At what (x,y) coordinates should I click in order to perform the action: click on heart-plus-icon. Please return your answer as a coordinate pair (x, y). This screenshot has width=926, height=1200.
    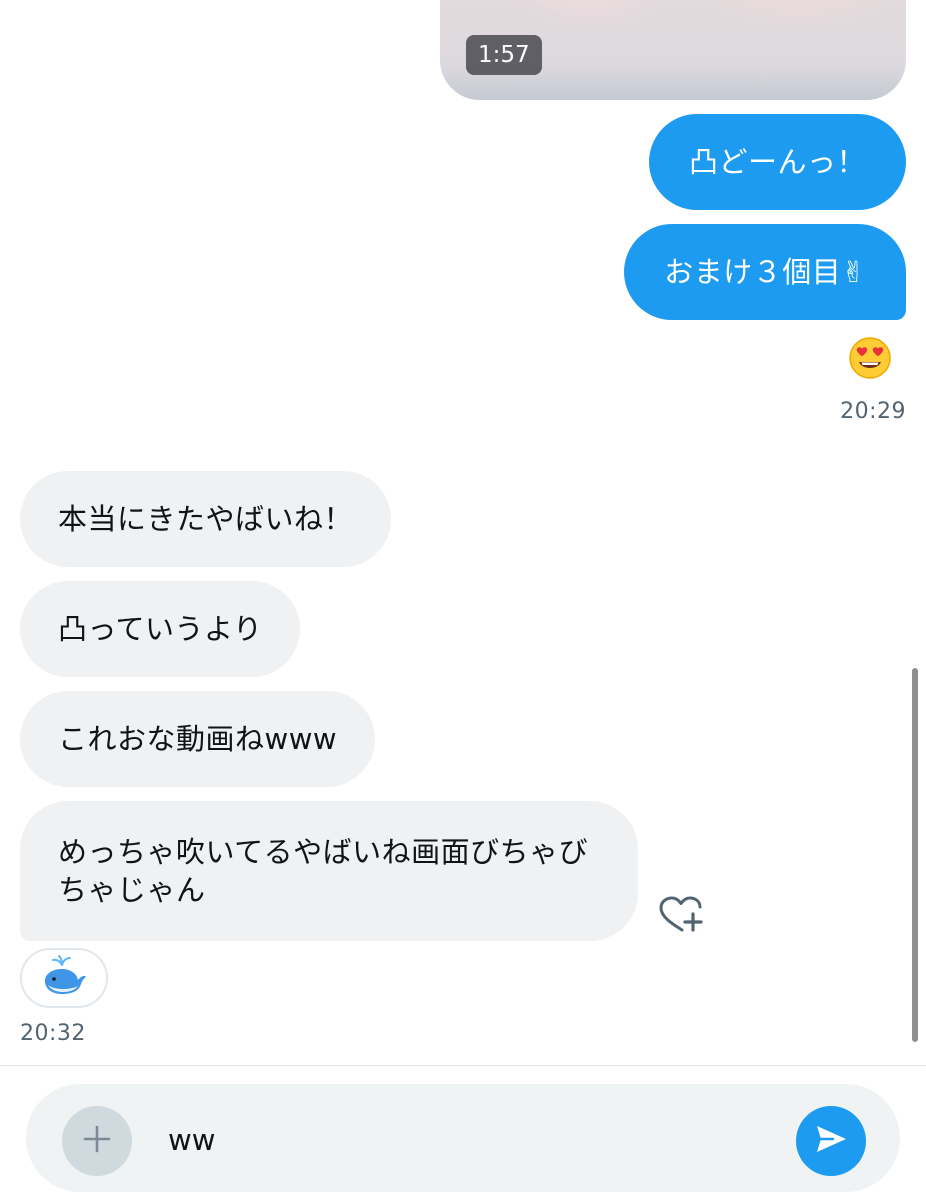
    Looking at the image, I should click on (681, 917).